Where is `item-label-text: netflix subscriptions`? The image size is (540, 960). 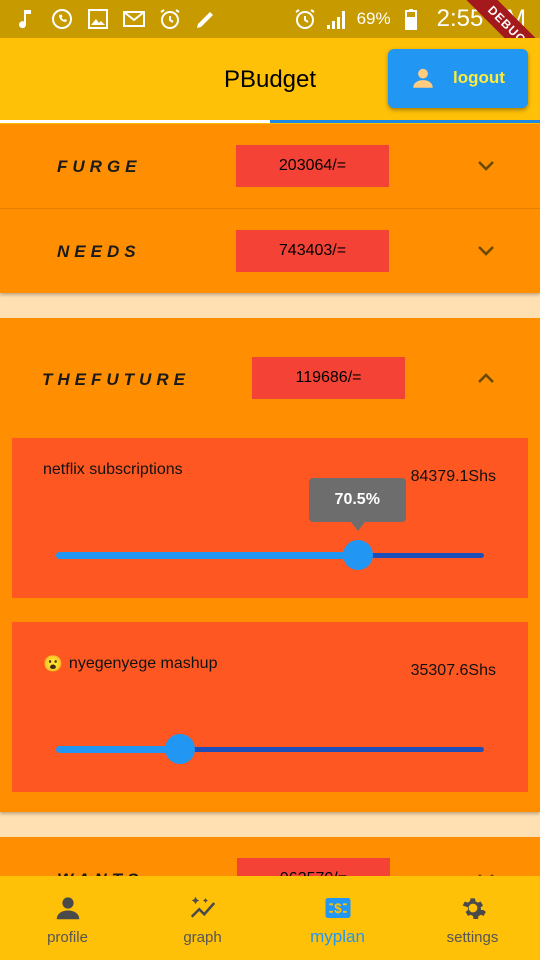
item-label-text: netflix subscriptions is located at coordinates (113, 469).